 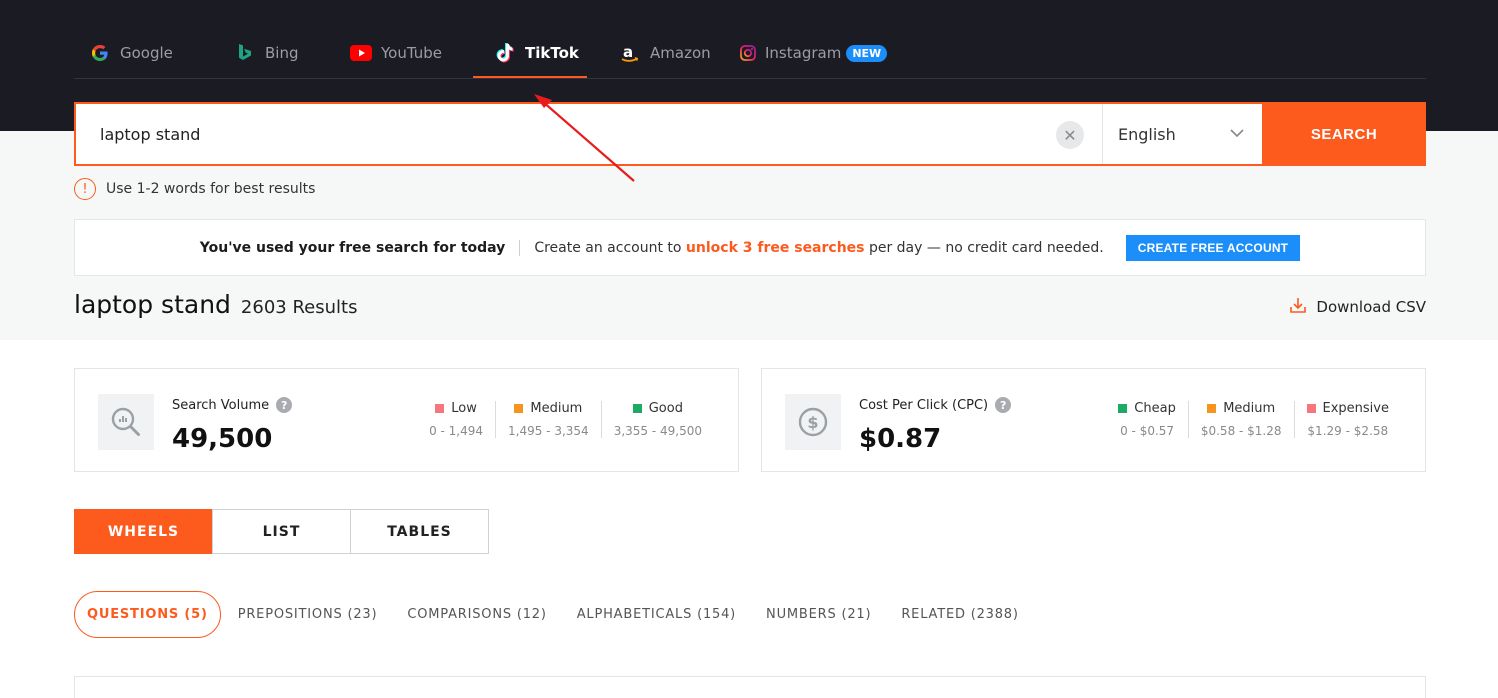 I want to click on cpc-value: $0.87, so click(x=900, y=439).